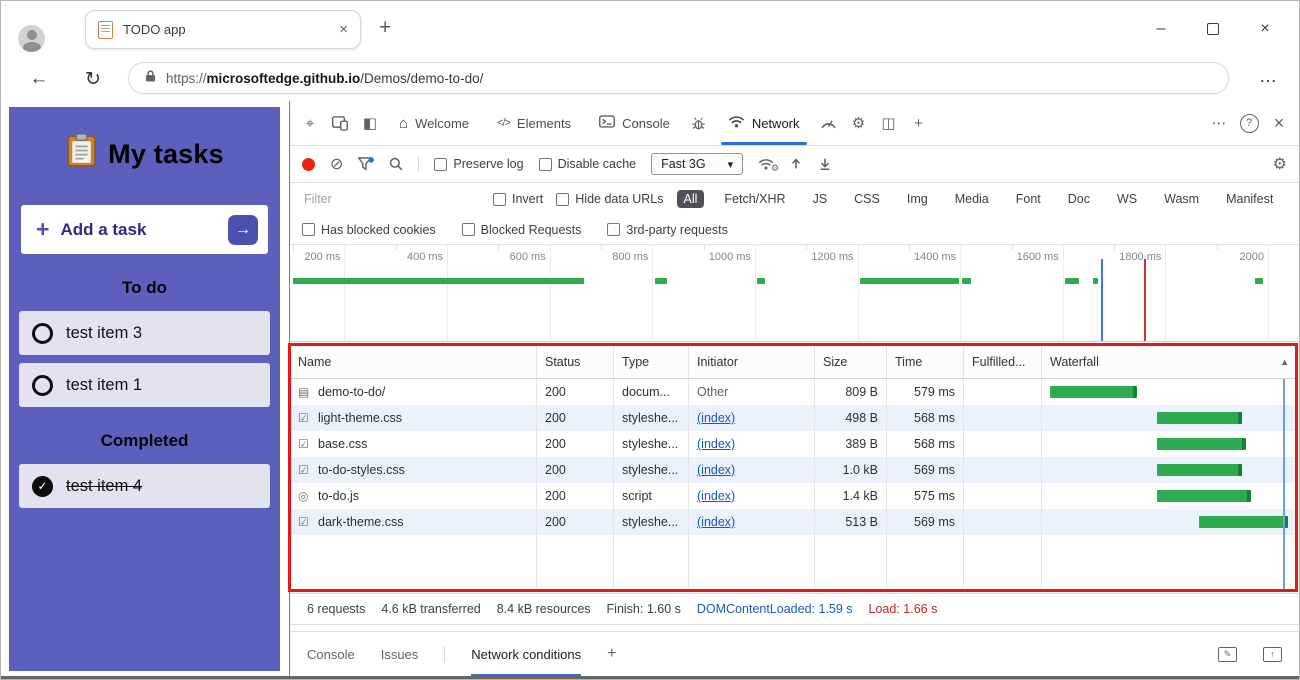 The image size is (1300, 680). Describe the element at coordinates (1181, 199) in the screenshot. I see `filter-pill: Wasm` at that location.